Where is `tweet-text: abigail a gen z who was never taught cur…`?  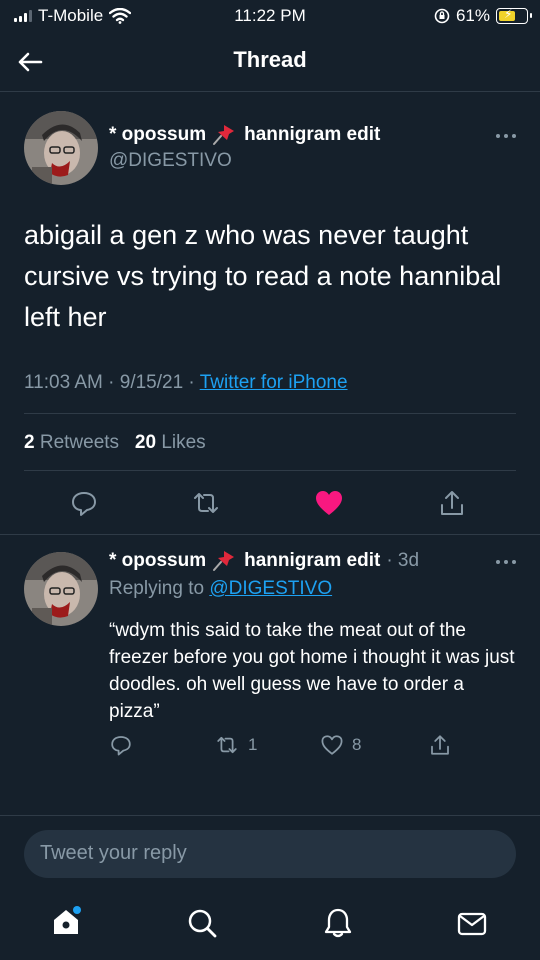
tweet-text: abigail a gen z who was never taught cur… is located at coordinates (263, 276).